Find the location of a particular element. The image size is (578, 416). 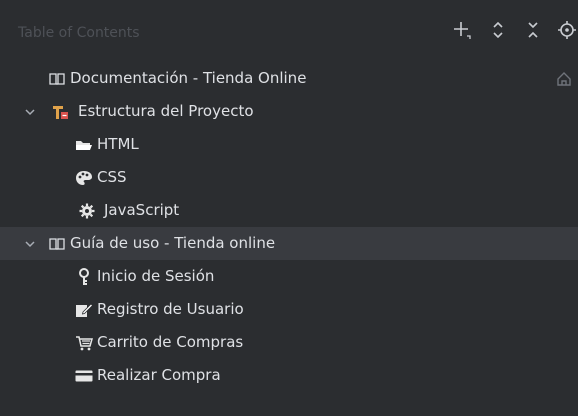

collapse-all-button is located at coordinates (533, 30).